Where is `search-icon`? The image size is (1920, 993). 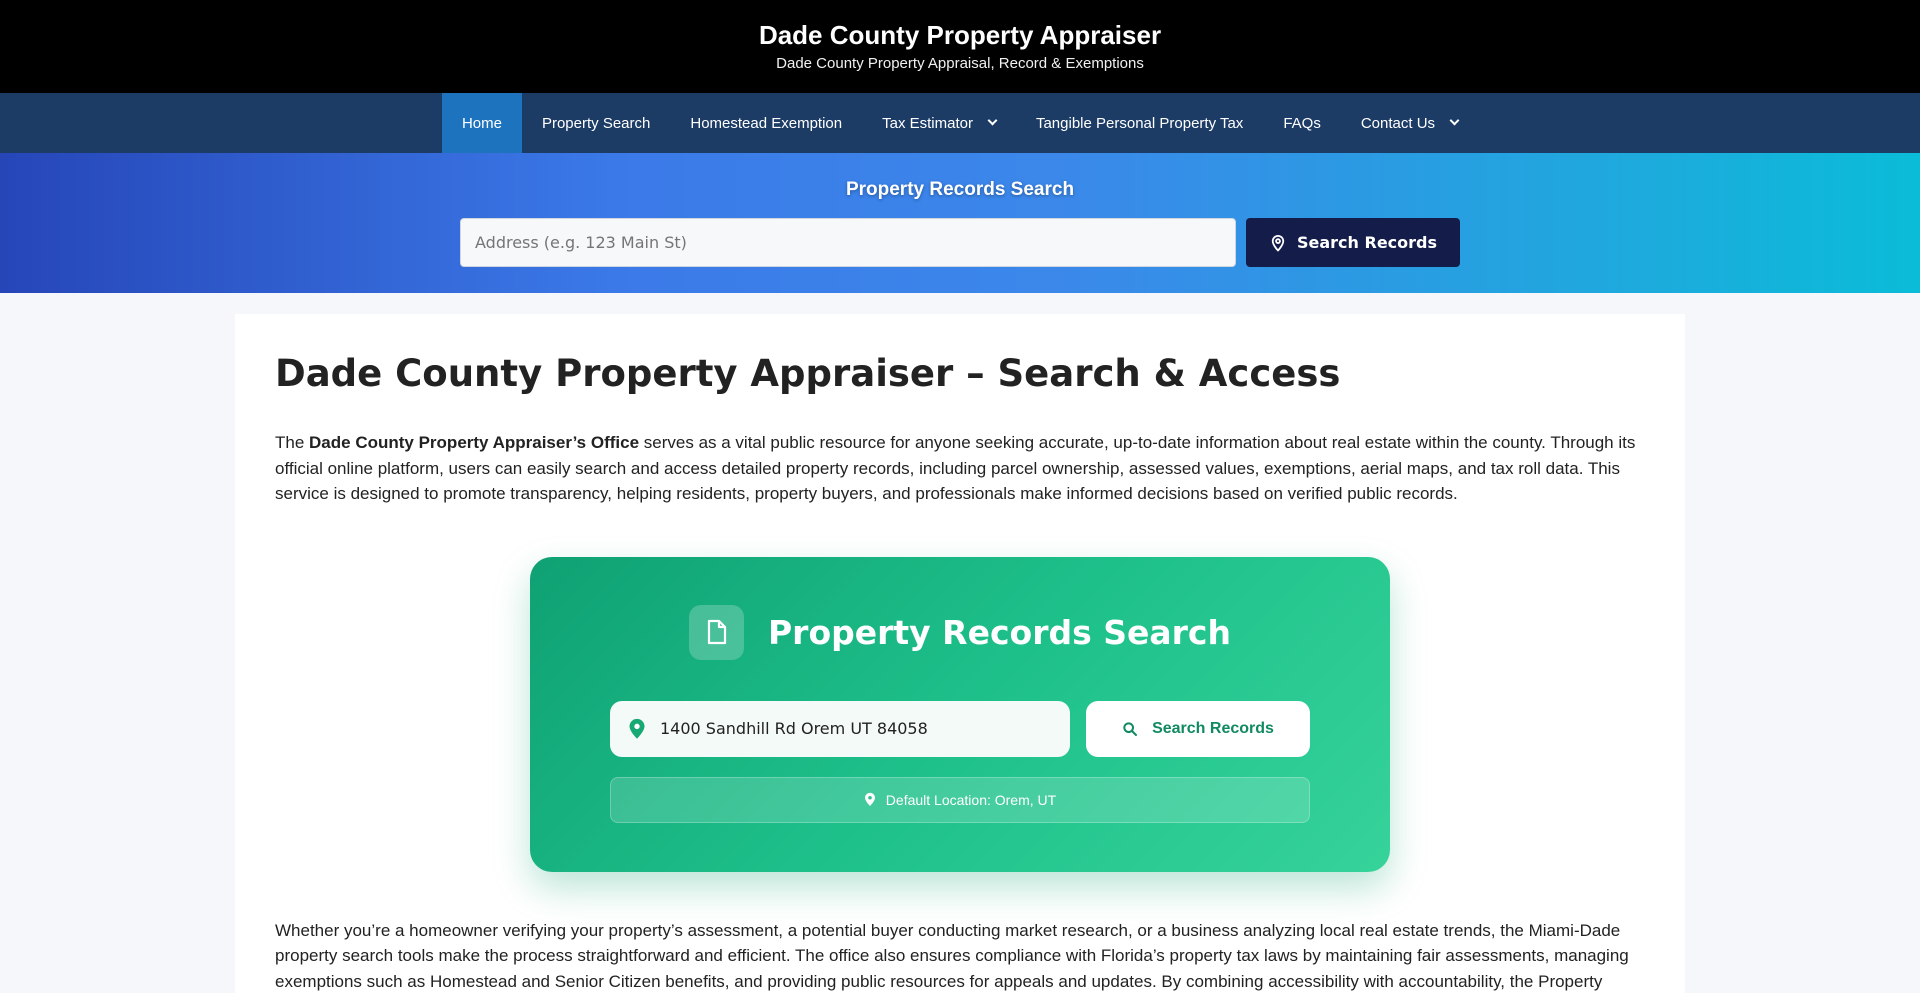 search-icon is located at coordinates (1130, 728).